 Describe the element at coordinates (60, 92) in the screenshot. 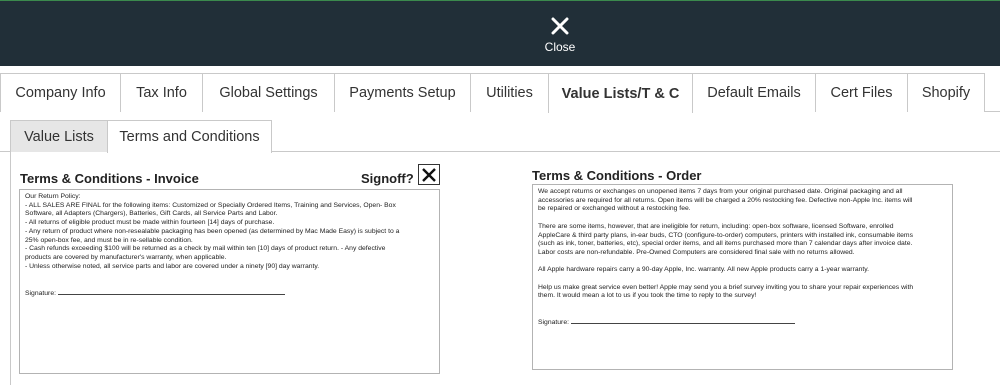

I see `tab-company-info: Company Info` at that location.